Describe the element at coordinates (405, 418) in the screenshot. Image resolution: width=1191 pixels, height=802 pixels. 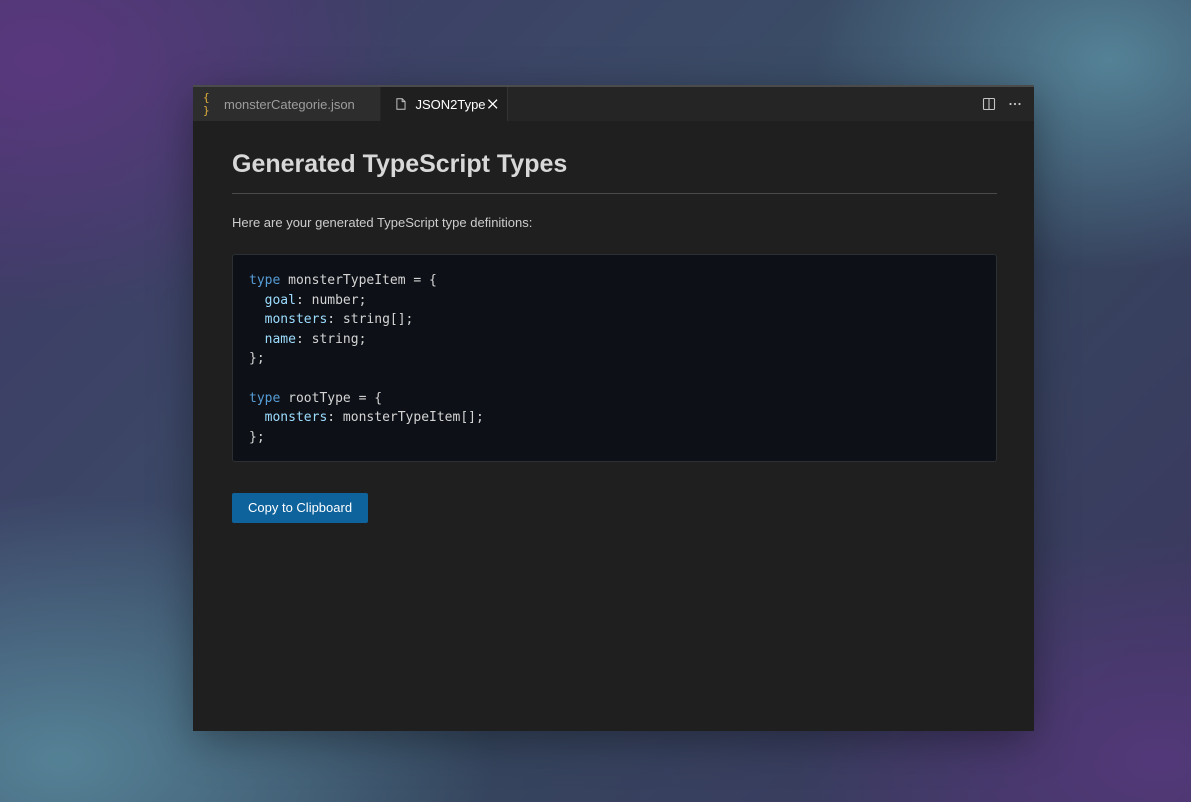
I see `code-text: : monsterTypeItem[];` at that location.